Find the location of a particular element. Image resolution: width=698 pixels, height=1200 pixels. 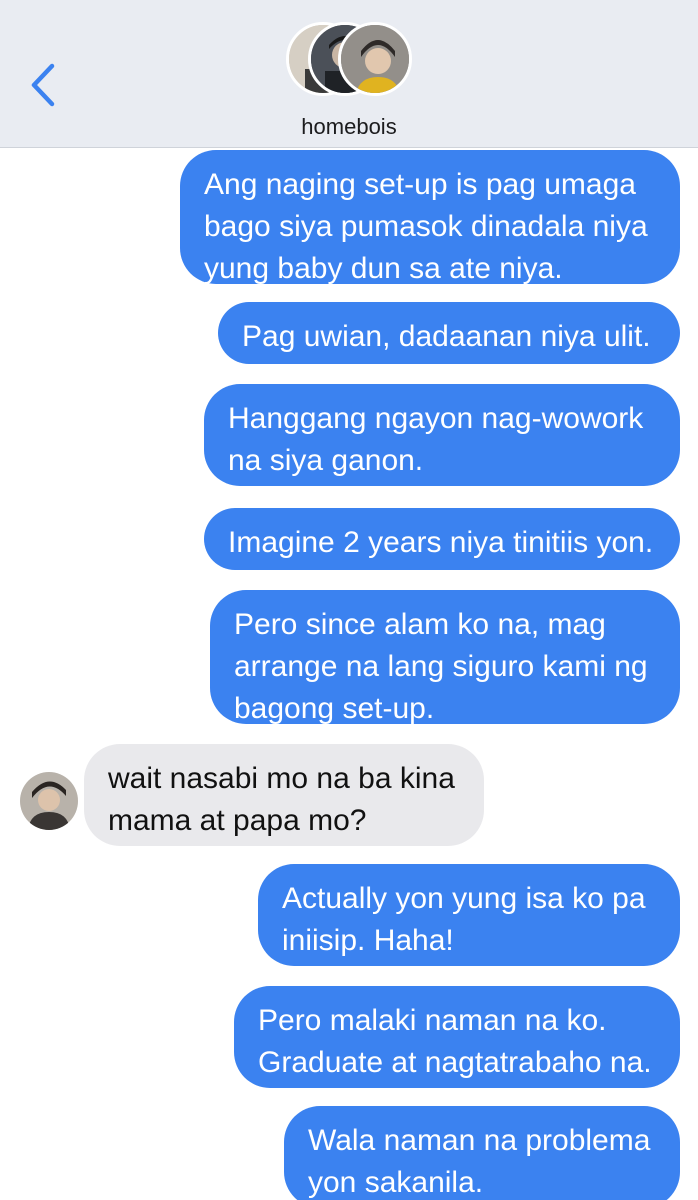

group-avatar-stack is located at coordinates (352, 60).